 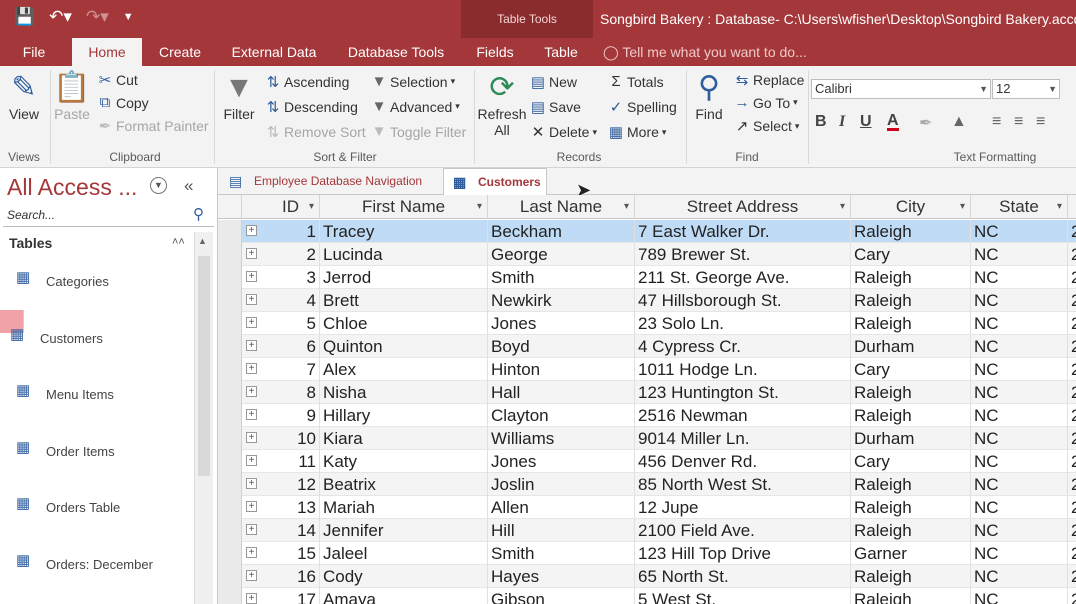 I want to click on cell-last-name: Hayes, so click(x=561, y=576).